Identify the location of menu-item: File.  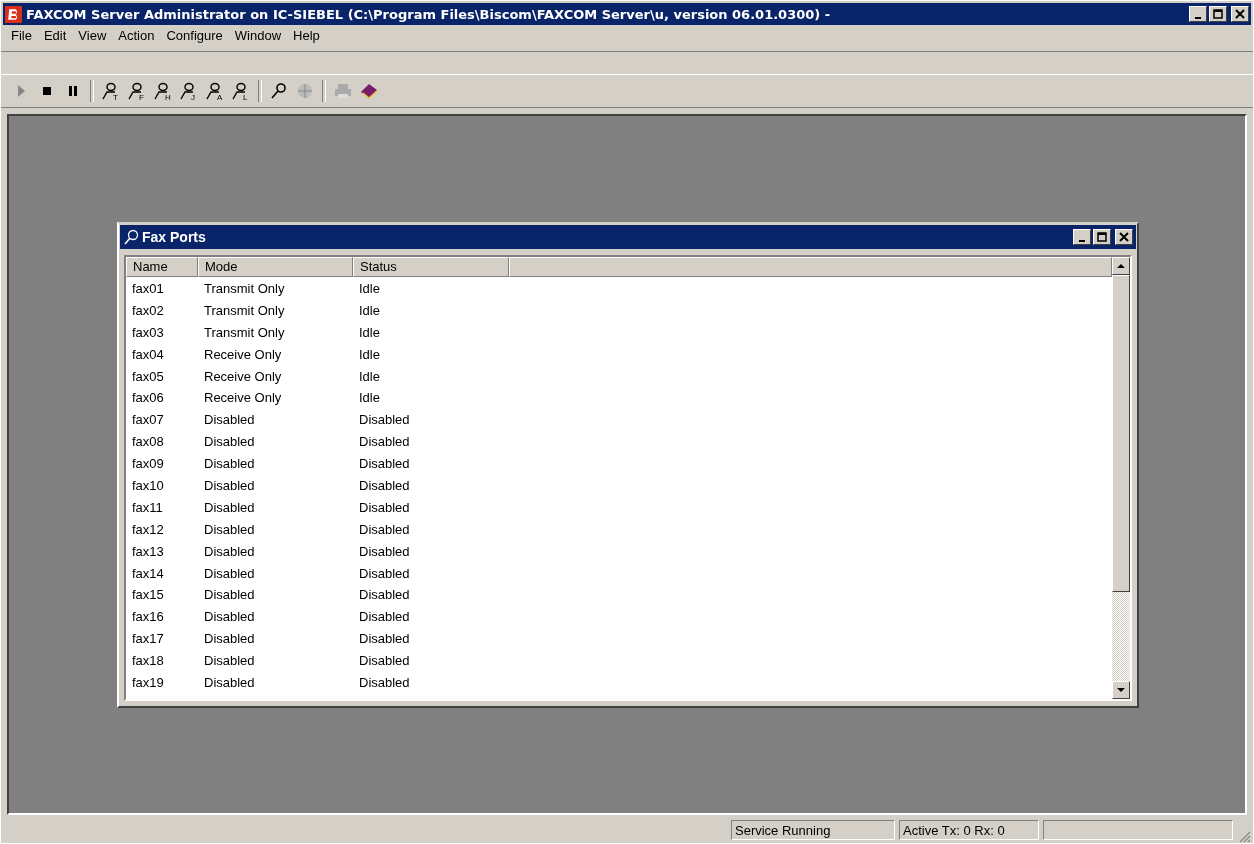
(21, 38).